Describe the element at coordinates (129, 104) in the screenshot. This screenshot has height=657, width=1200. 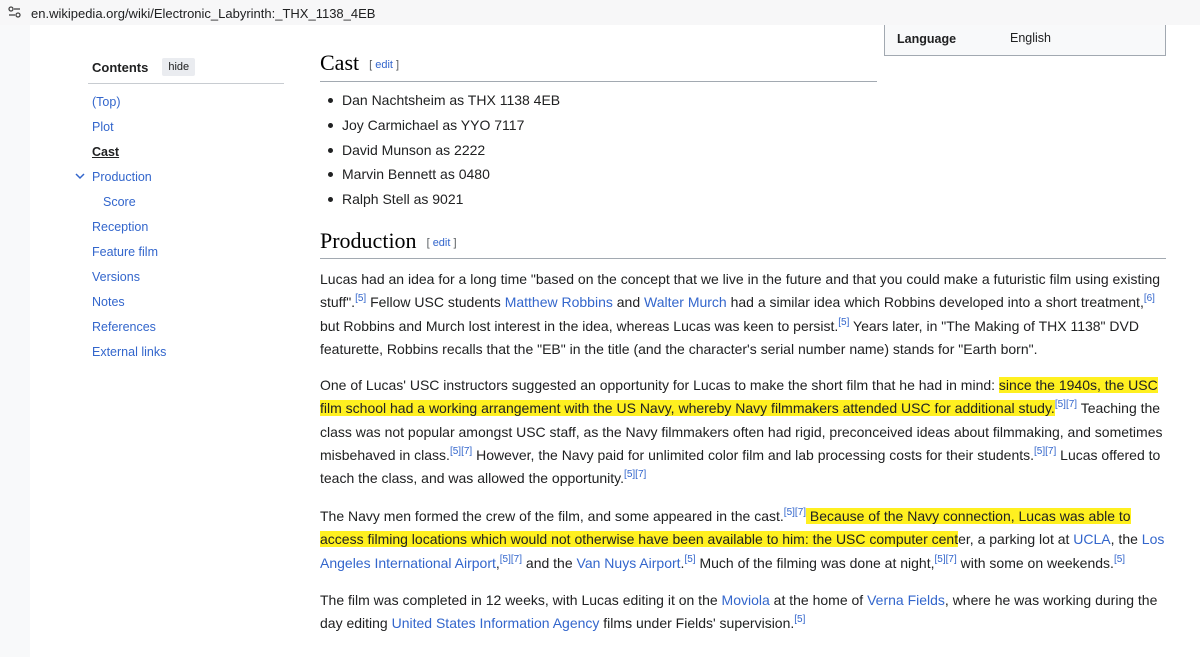
I see `toc-item-top: (Top)` at that location.